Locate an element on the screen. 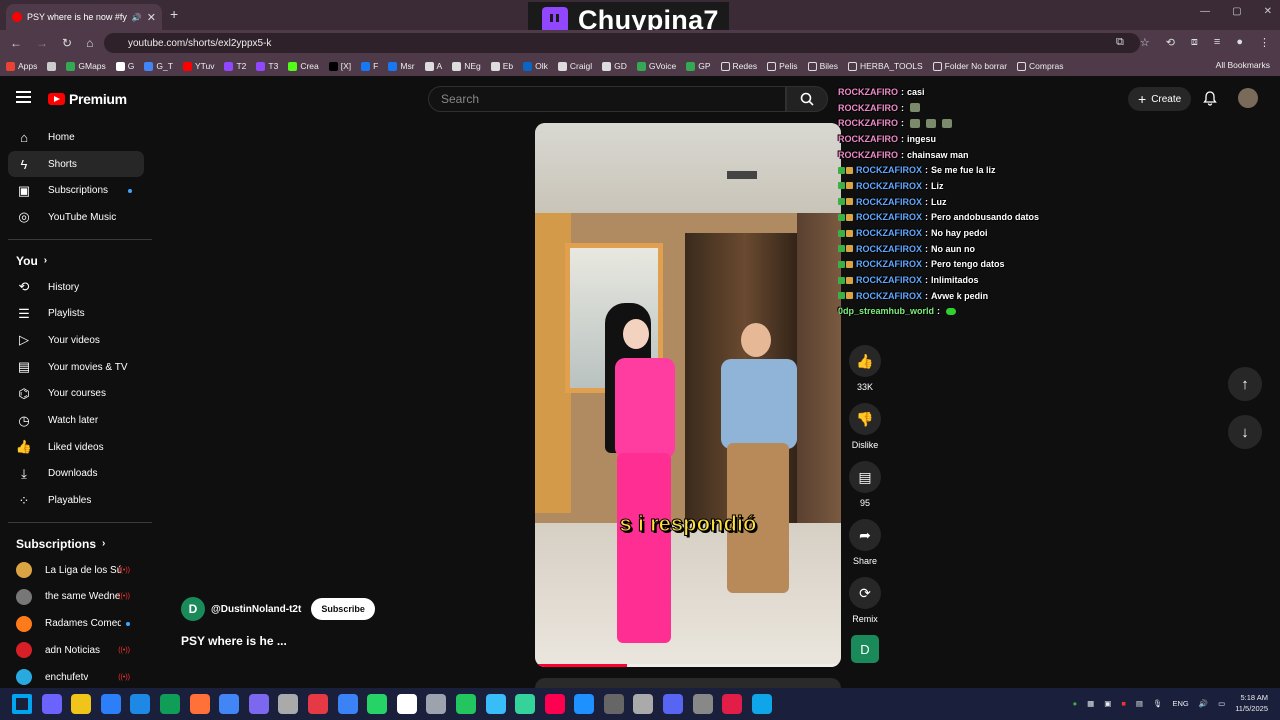 This screenshot has height=720, width=1280. bookmark-folder: HERBA_TOOLS is located at coordinates (885, 66).